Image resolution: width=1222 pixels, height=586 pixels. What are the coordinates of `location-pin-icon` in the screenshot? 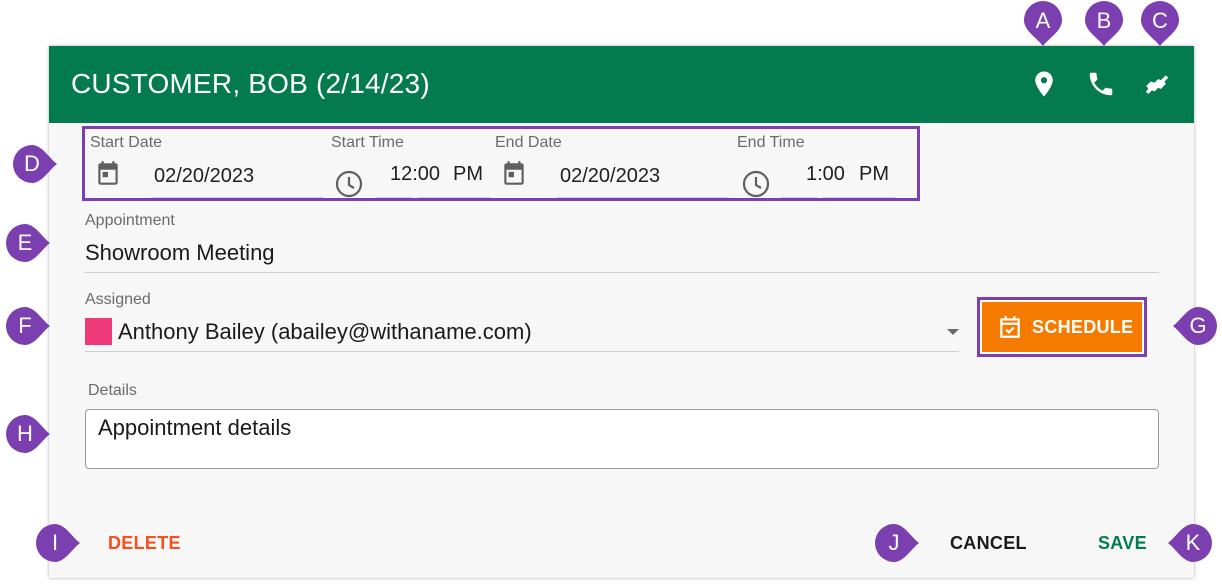 It's located at (1044, 84).